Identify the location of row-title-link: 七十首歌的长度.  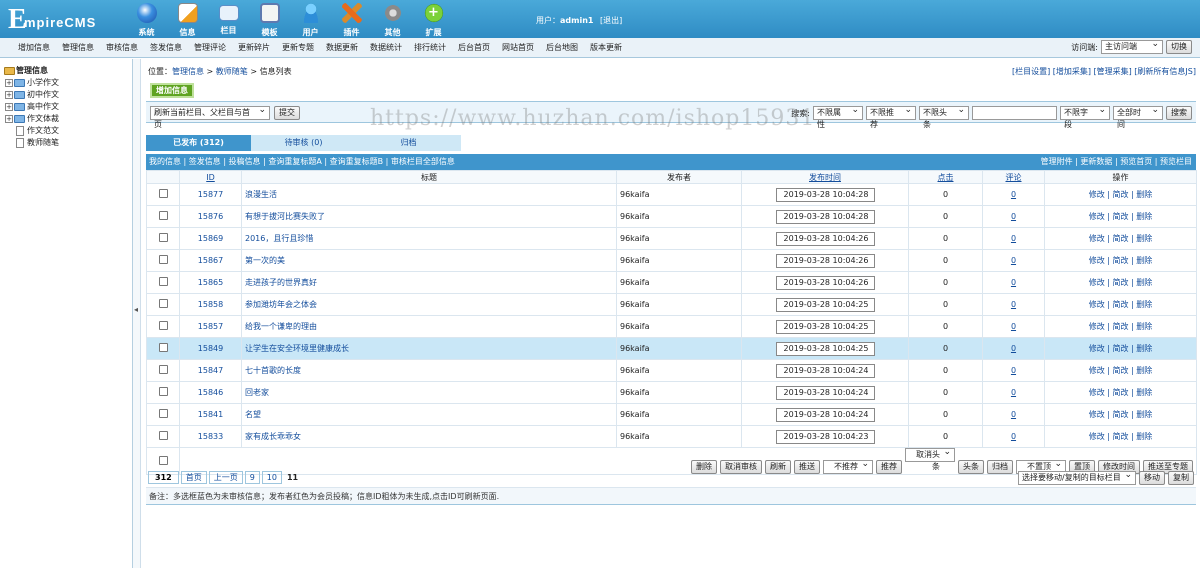
(273, 370).